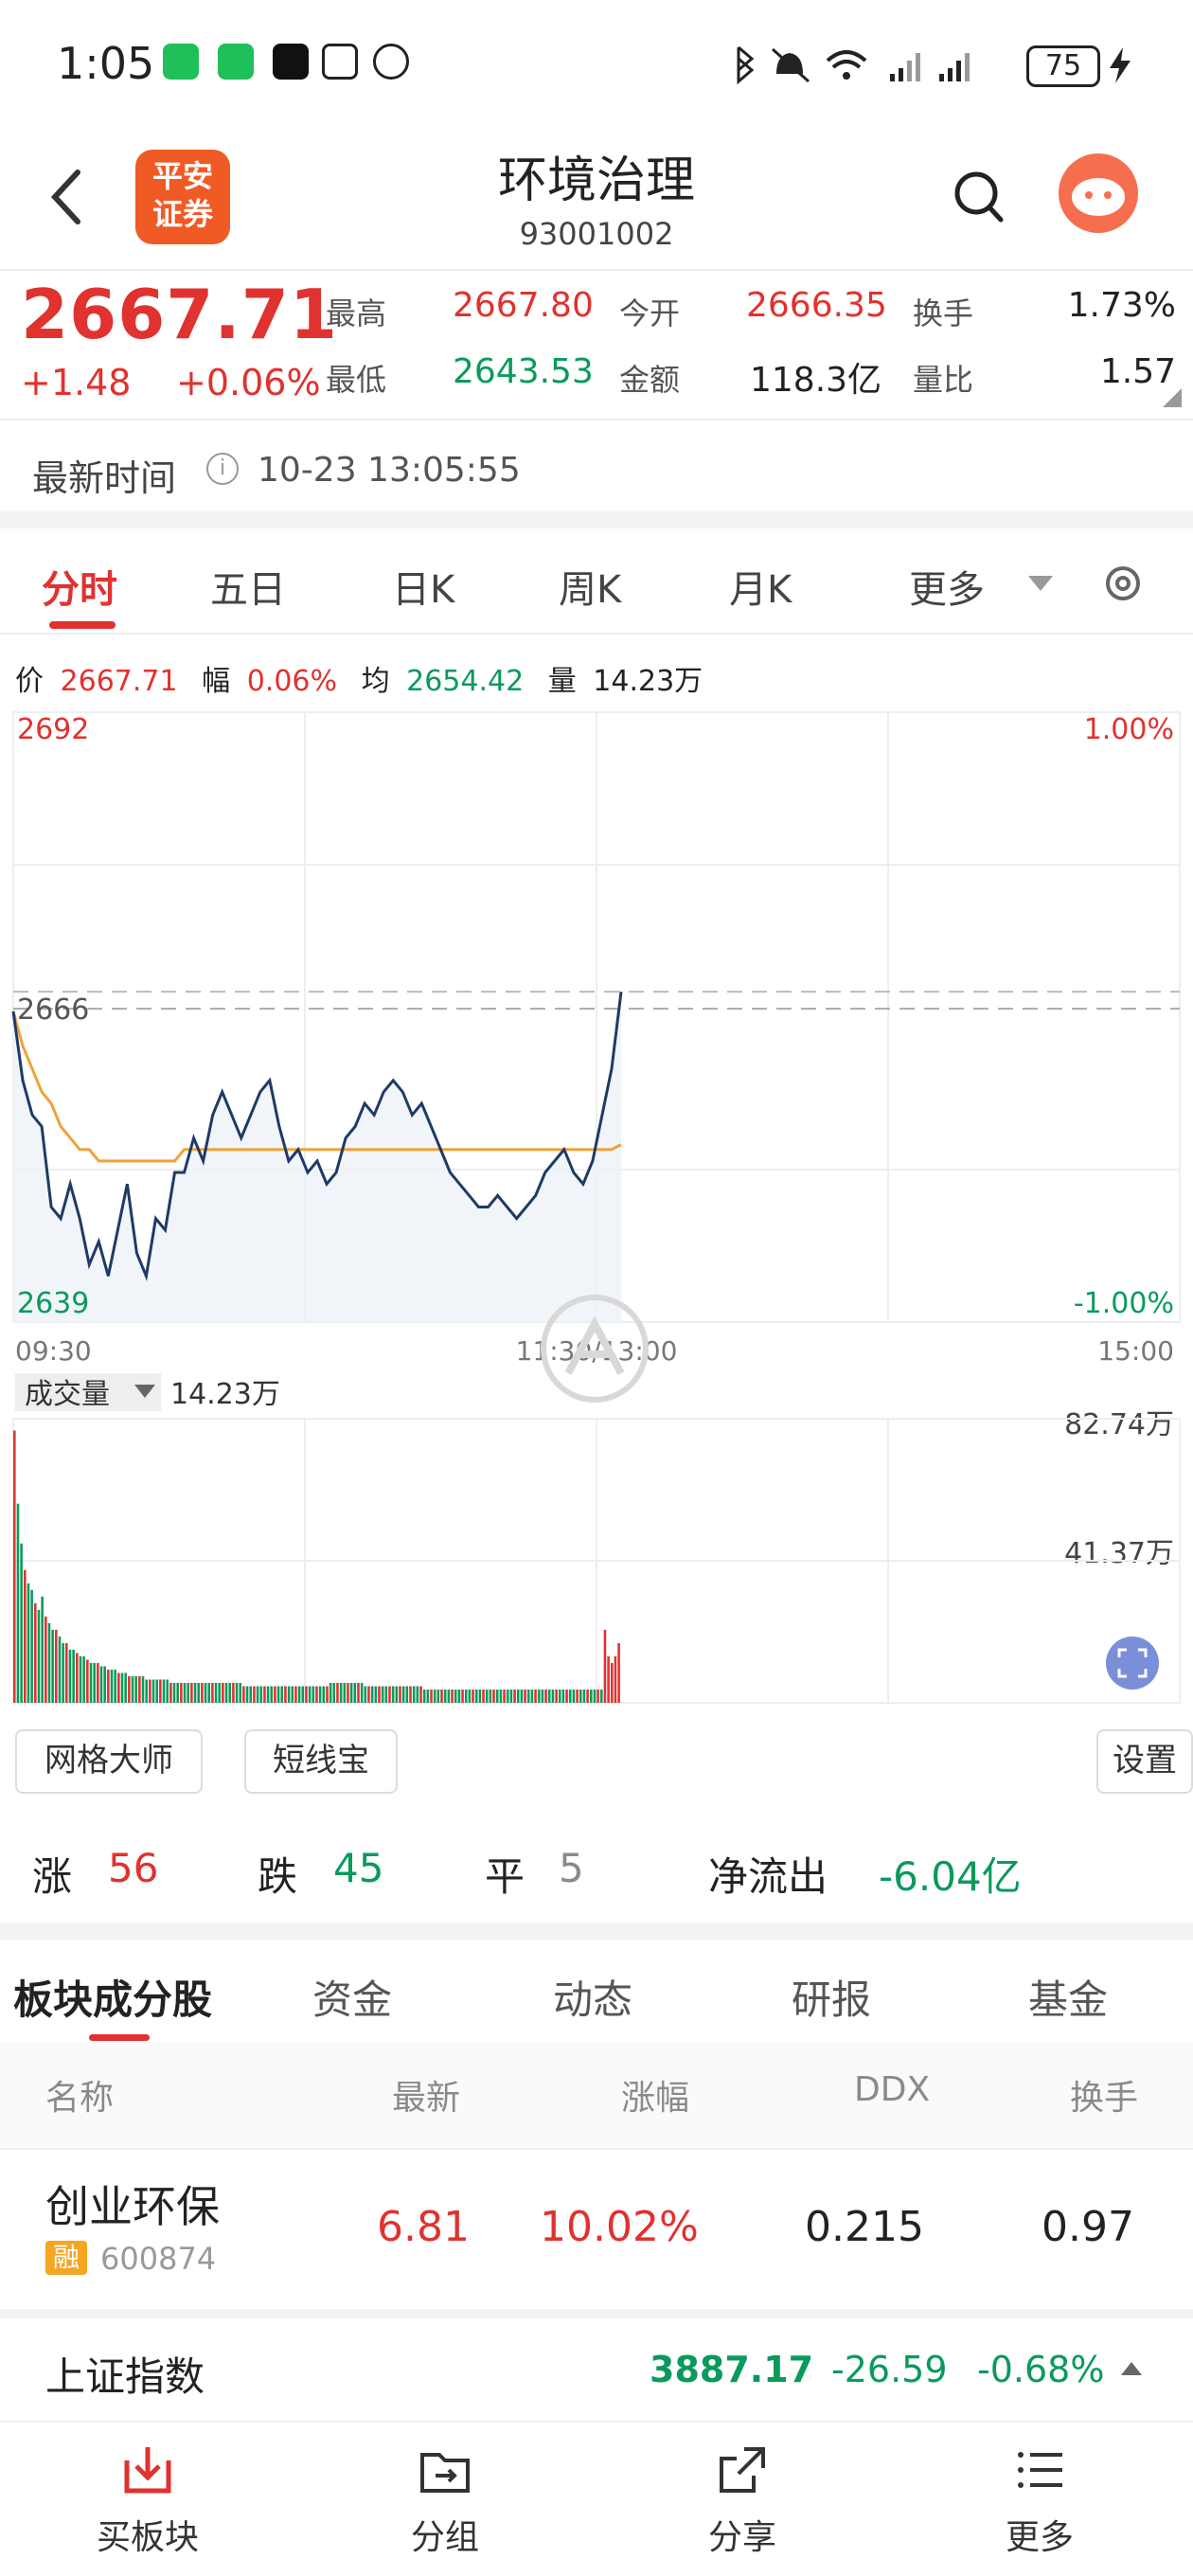  What do you see at coordinates (978, 197) in the screenshot?
I see `search-icon` at bounding box center [978, 197].